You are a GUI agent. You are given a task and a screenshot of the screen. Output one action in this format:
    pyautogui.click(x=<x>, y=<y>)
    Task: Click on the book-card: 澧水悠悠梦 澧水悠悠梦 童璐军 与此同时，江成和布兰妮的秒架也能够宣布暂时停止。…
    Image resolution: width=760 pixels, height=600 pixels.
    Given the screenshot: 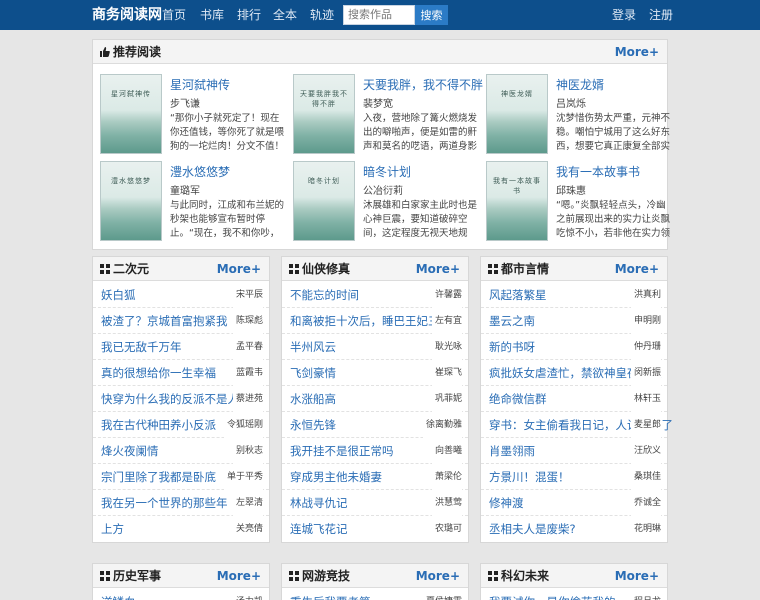 What is the action you would take?
    pyautogui.click(x=195, y=202)
    